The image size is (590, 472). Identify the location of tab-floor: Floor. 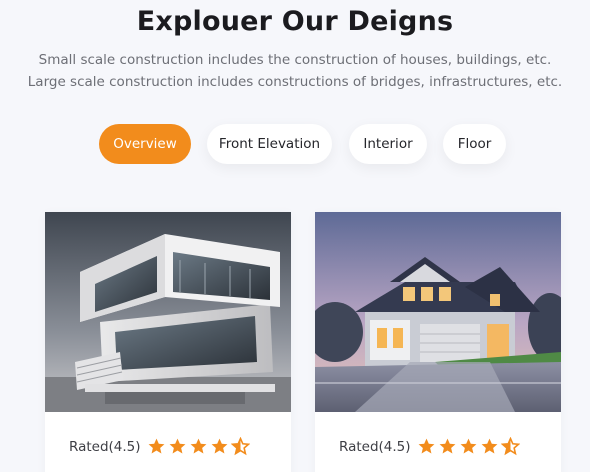
(474, 144).